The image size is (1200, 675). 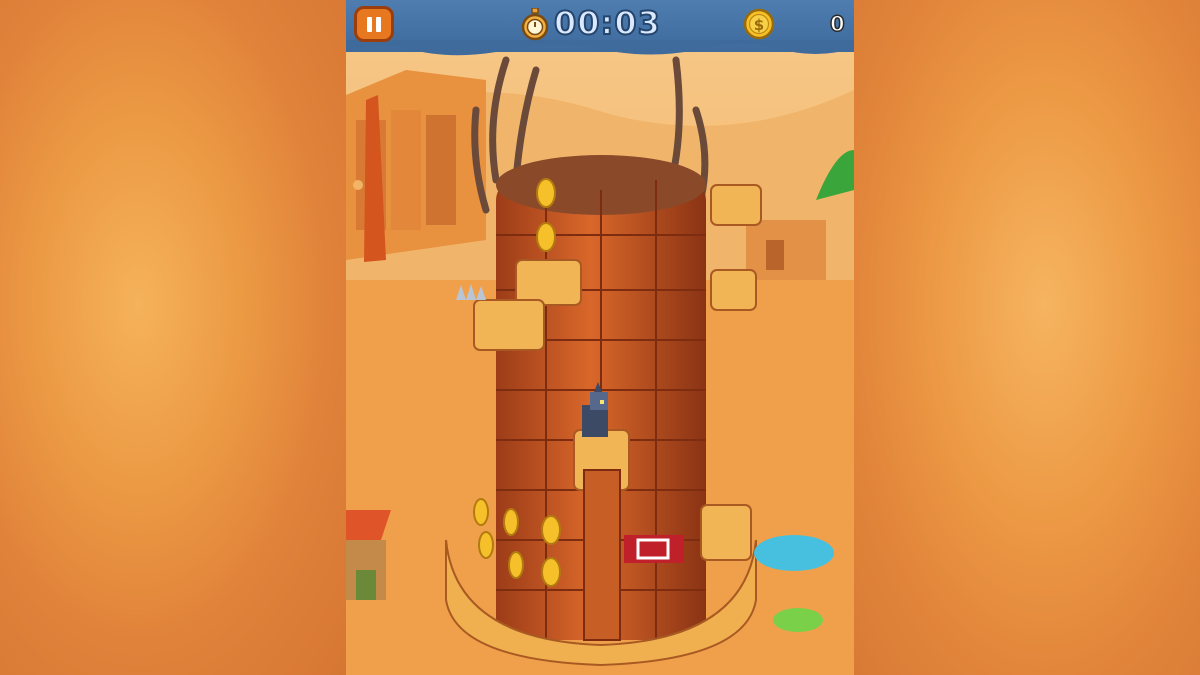 What do you see at coordinates (600, 48) in the screenshot?
I see `hud-wave-edge` at bounding box center [600, 48].